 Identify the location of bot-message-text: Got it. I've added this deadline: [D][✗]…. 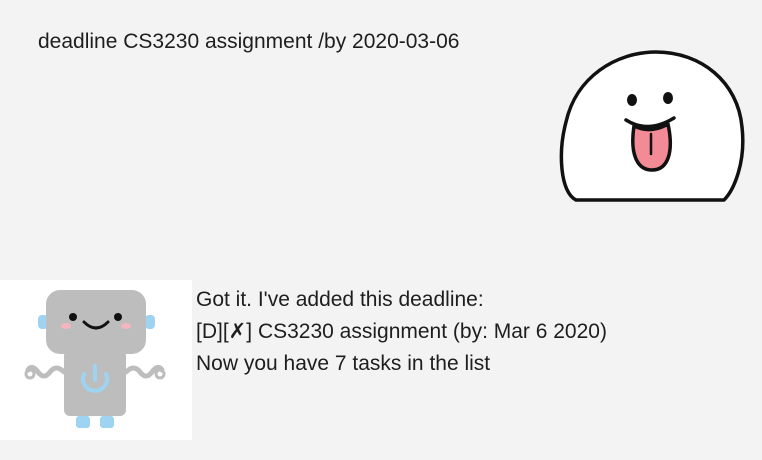
(401, 332).